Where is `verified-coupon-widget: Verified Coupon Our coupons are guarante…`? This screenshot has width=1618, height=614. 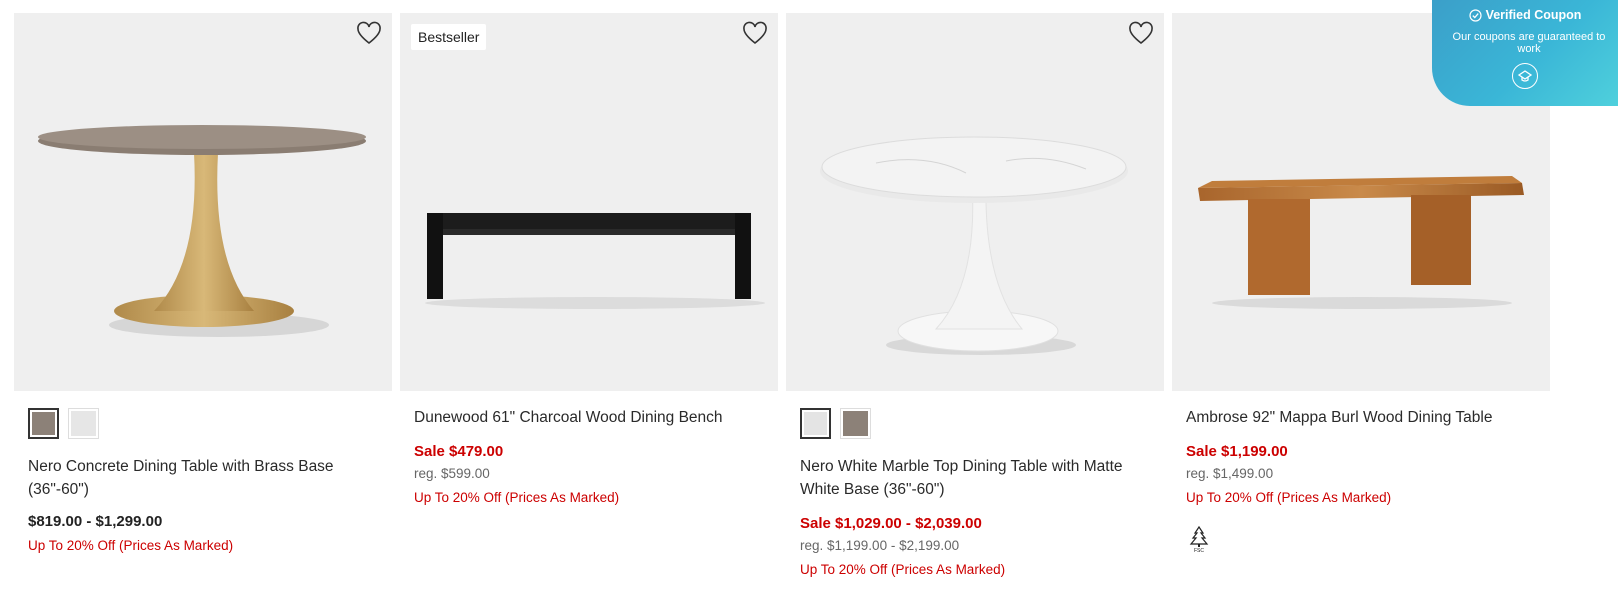
verified-coupon-widget: Verified Coupon Our coupons are guarante… is located at coordinates (1525, 53).